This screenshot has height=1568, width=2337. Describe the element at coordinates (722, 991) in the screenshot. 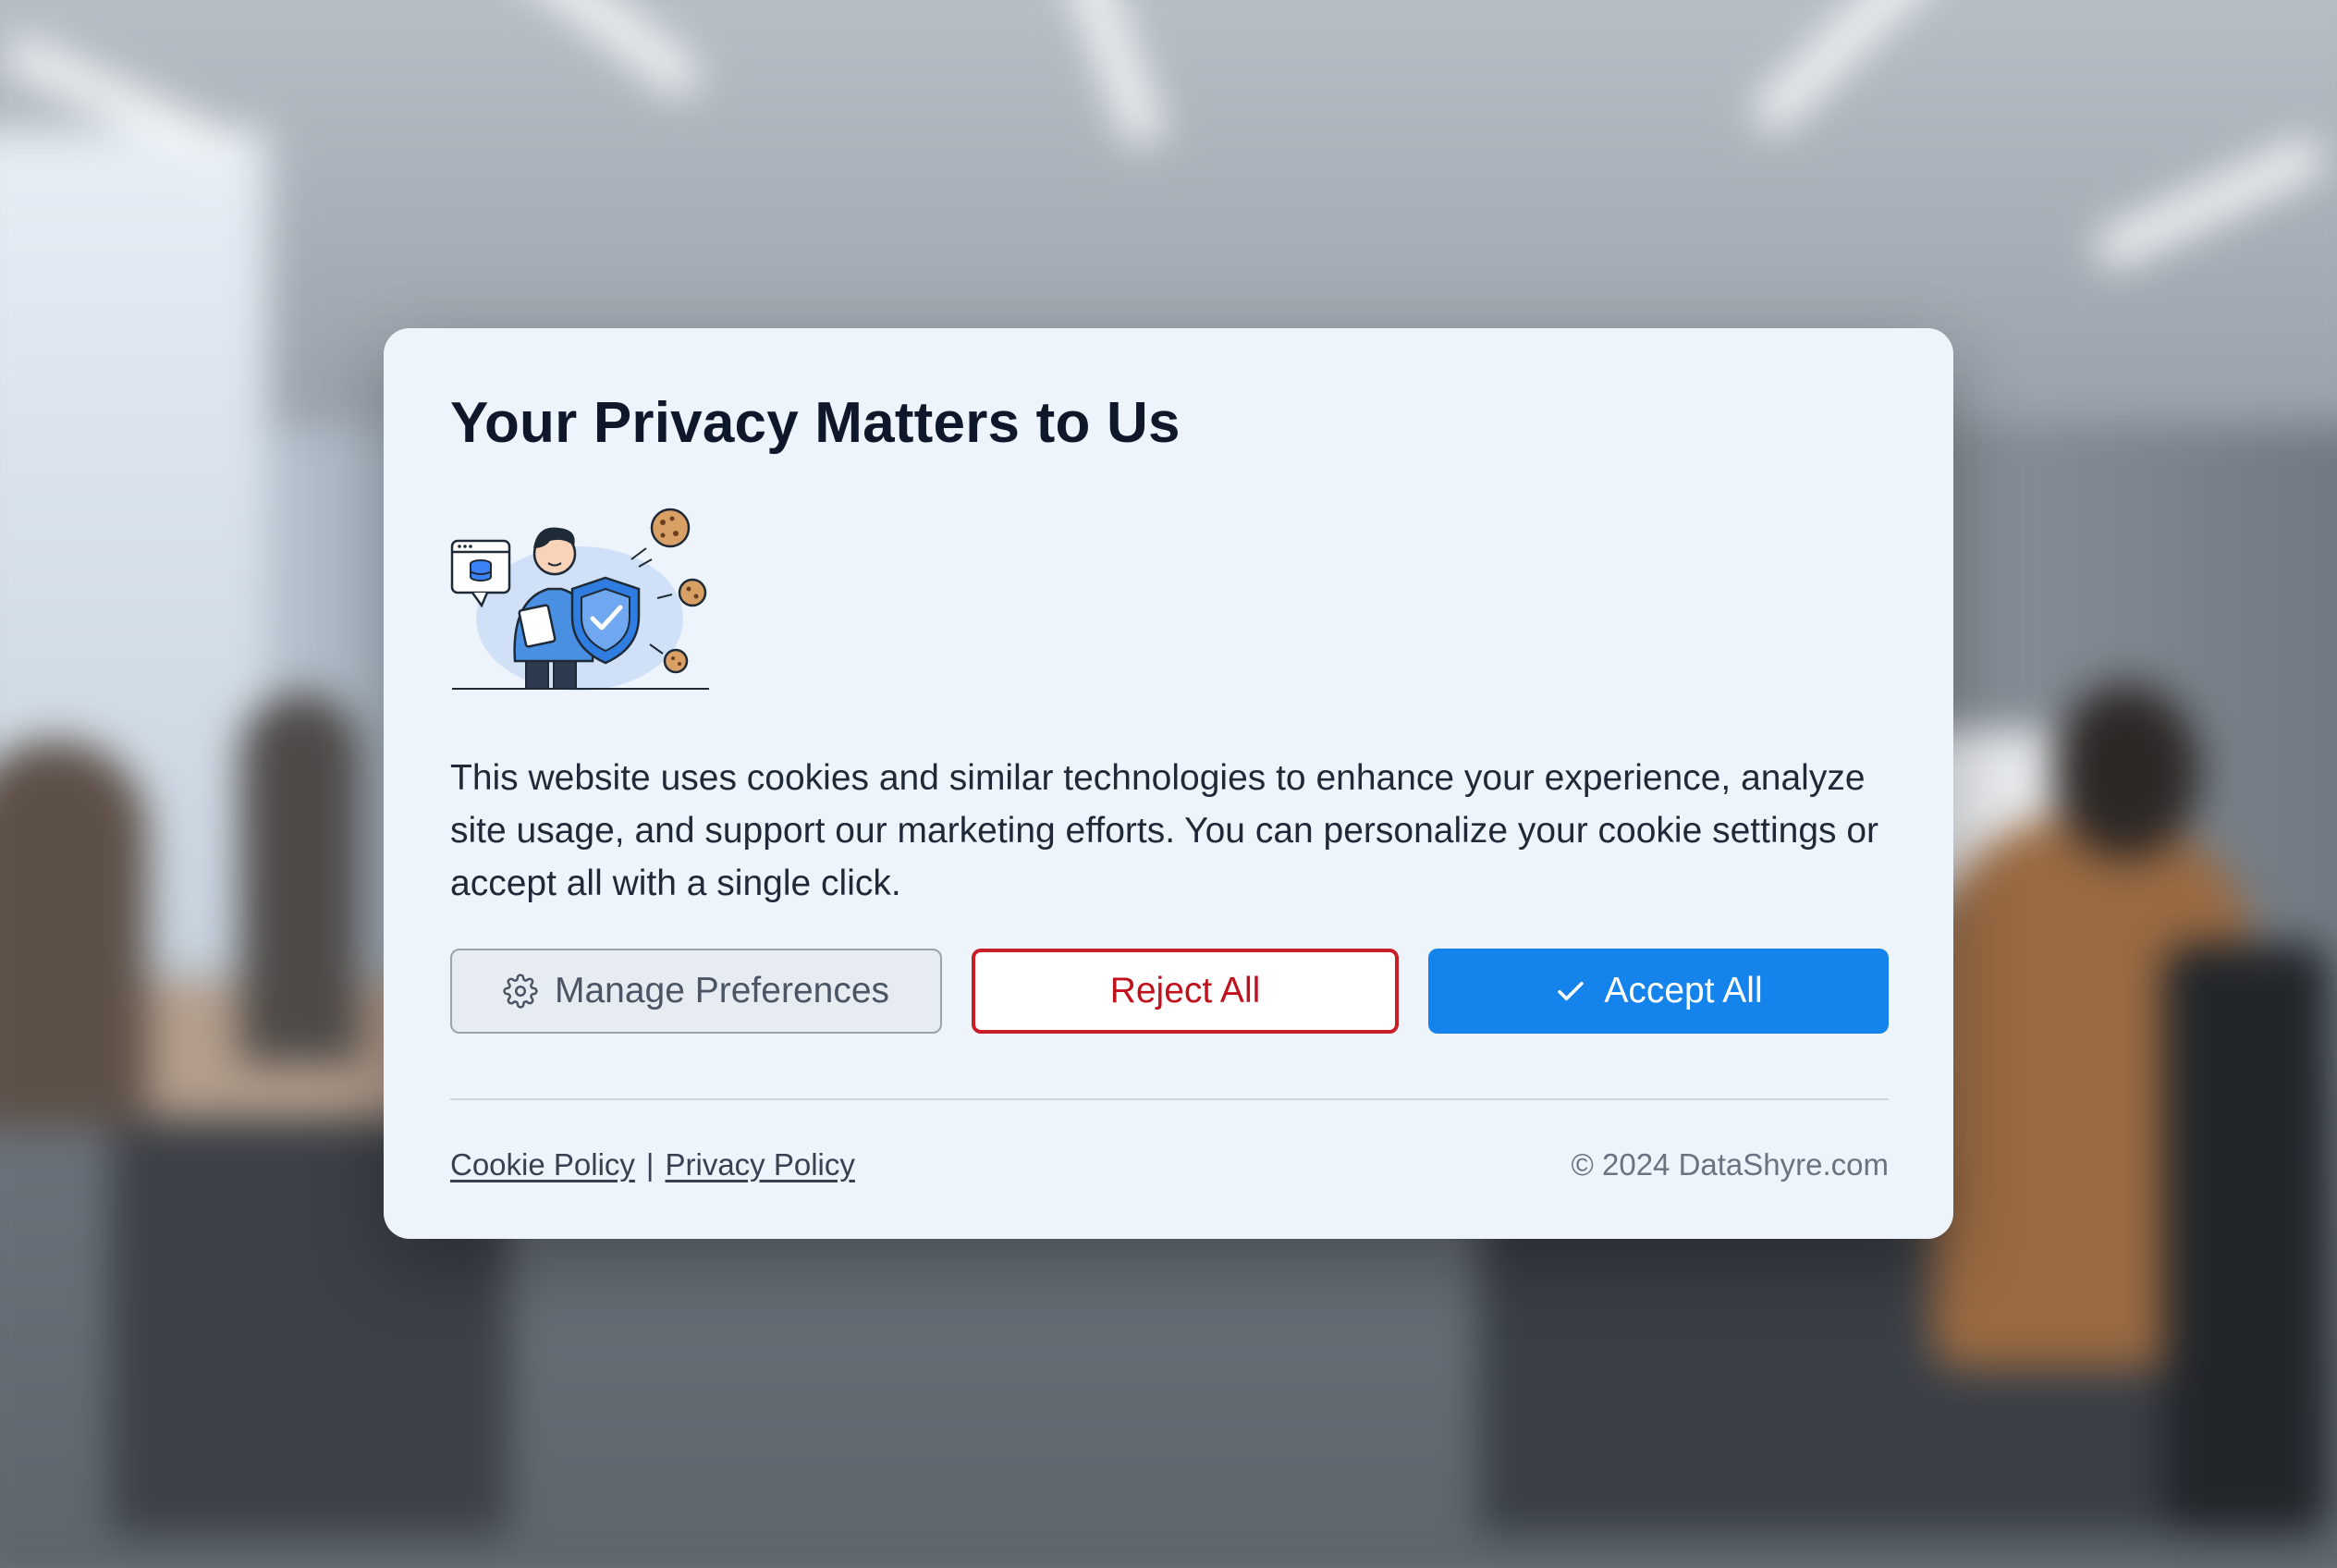

I see `manage-preferences-label: Manage Preferences` at that location.